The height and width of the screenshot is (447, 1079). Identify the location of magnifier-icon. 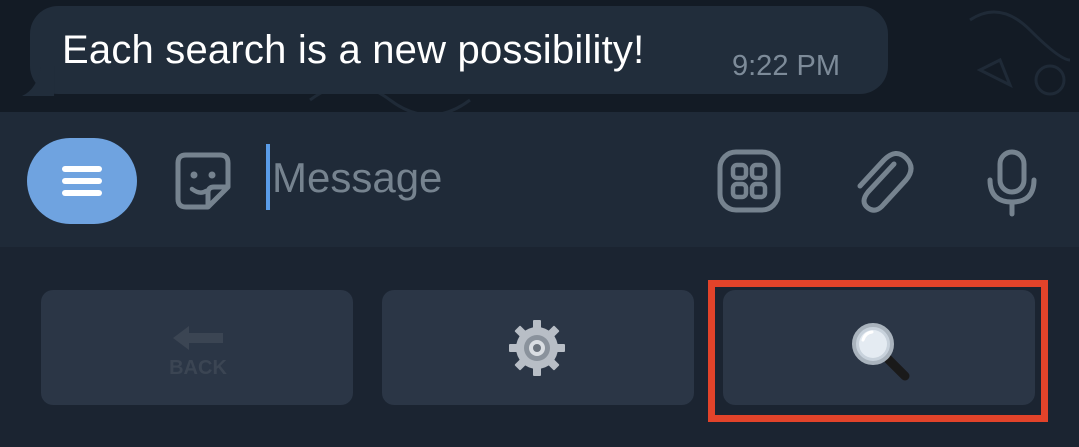
(881, 352).